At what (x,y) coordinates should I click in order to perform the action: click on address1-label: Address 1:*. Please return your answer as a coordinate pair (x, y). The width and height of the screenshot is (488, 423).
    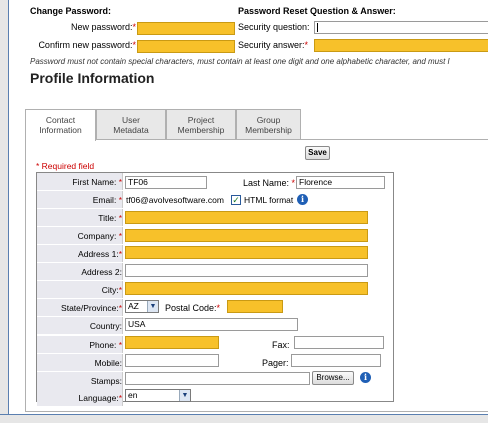
    Looking at the image, I should click on (100, 254).